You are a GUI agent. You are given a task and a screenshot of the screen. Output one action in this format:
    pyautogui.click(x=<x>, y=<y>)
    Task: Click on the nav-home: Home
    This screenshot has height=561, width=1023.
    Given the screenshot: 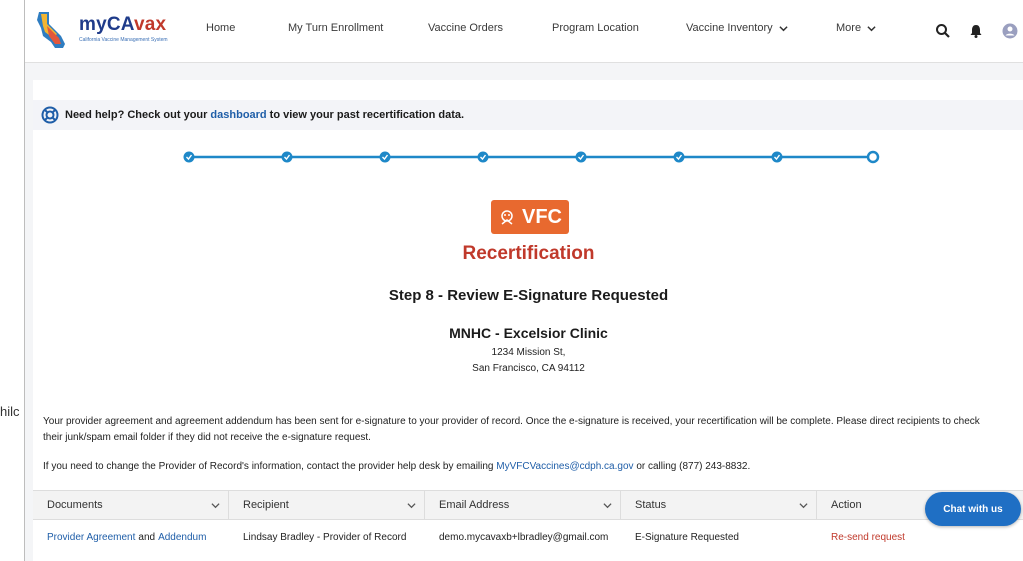 What is the action you would take?
    pyautogui.click(x=220, y=28)
    